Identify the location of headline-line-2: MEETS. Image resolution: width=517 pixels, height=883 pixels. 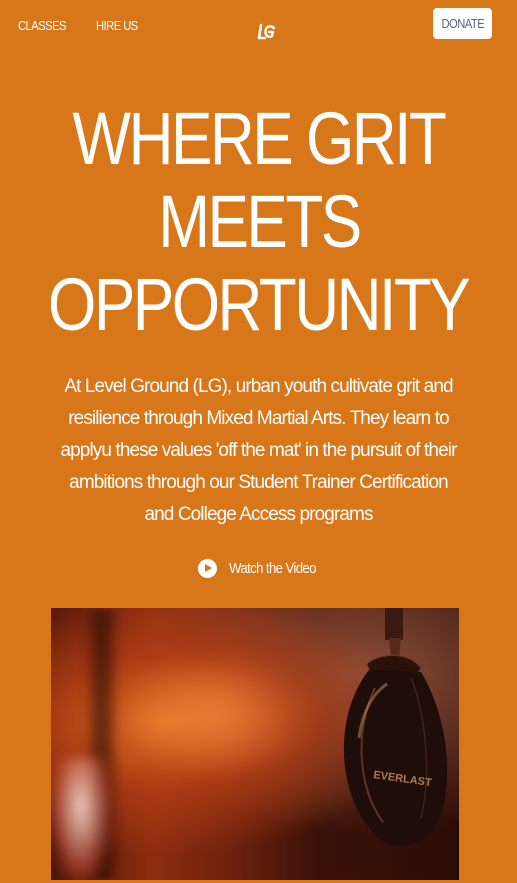
(259, 221).